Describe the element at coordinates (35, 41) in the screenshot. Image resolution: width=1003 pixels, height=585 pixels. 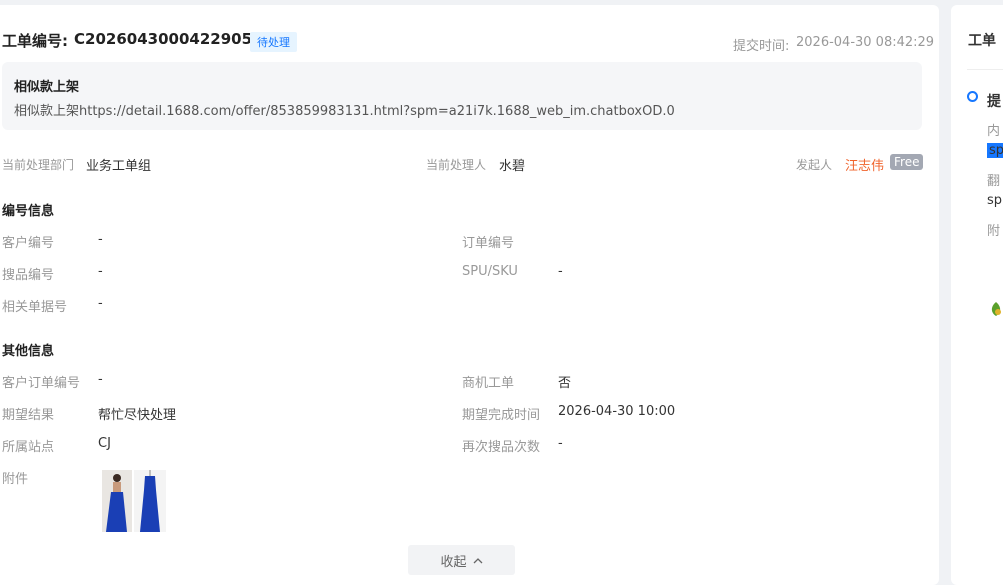
I see `ticket-title-label: 工单编号:` at that location.